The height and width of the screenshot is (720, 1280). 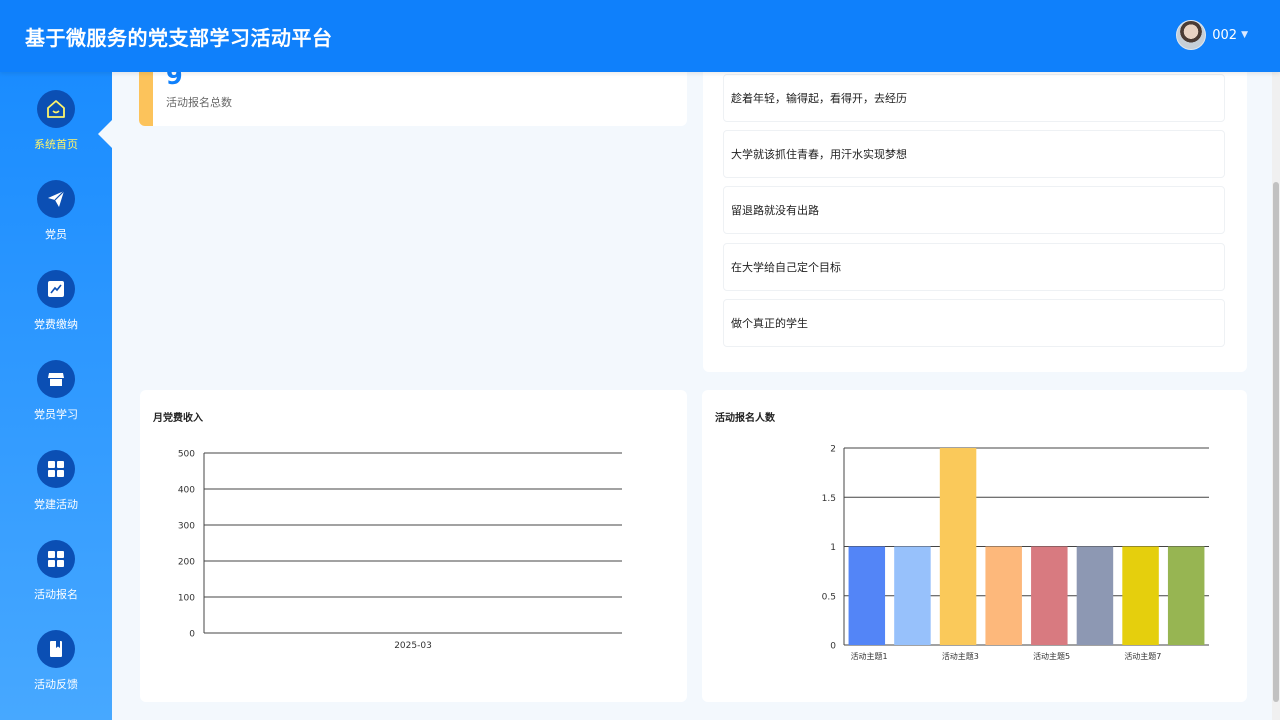 What do you see at coordinates (174, 81) in the screenshot?
I see `stat-value: 9` at bounding box center [174, 81].